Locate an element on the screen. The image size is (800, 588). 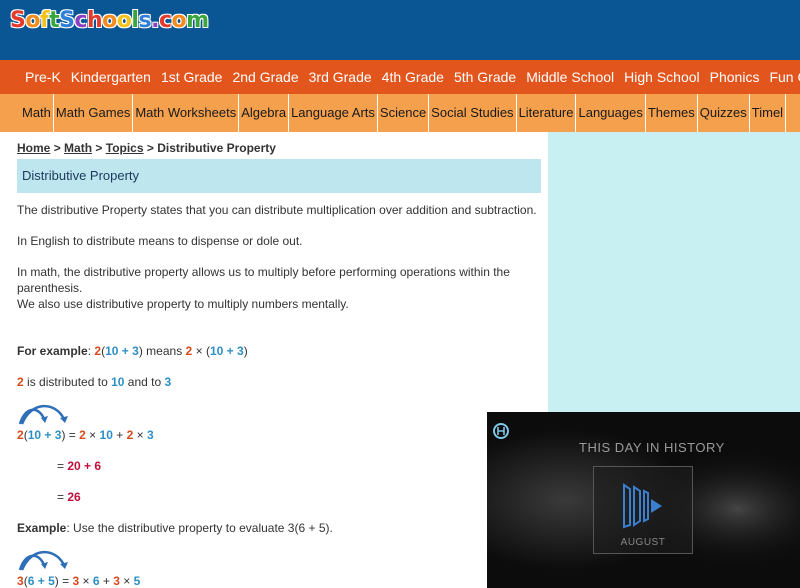
site-logo: SoftSchools.com is located at coordinates (109, 20).